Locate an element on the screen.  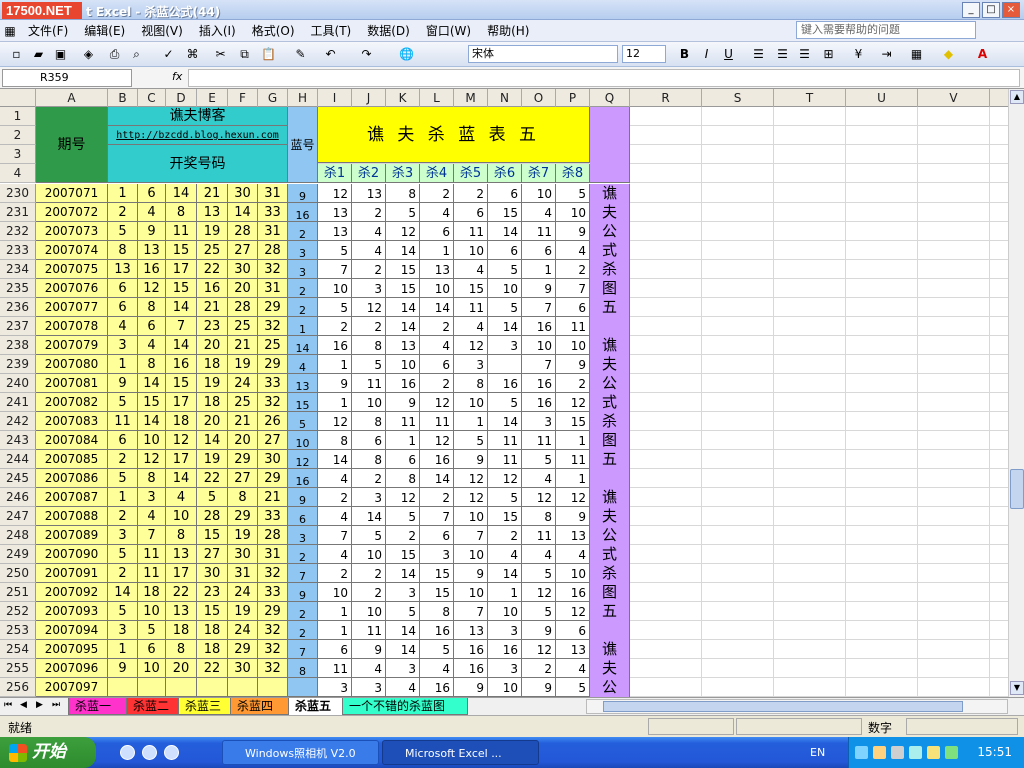
row-header: 4 is located at coordinates (18, 173).